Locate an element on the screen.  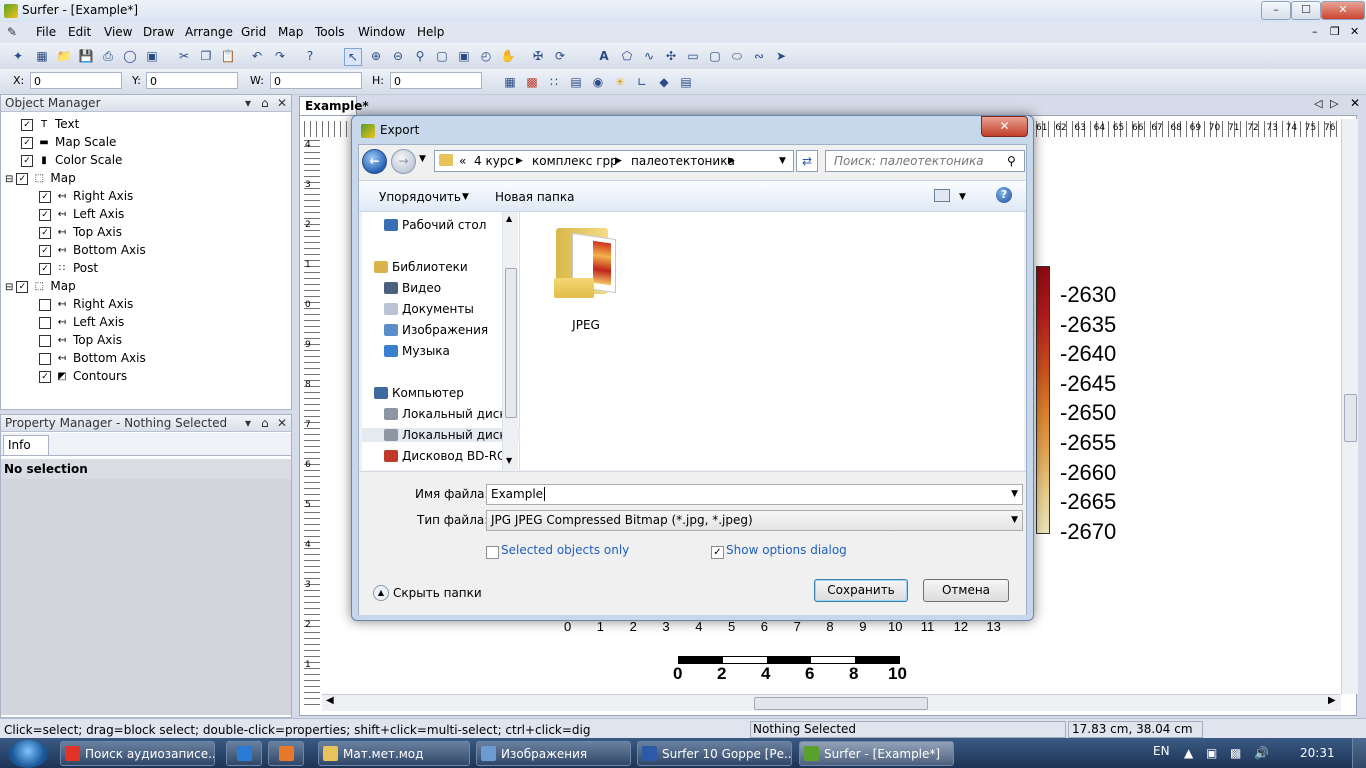
vertical-scrollbar is located at coordinates (1349, 406).